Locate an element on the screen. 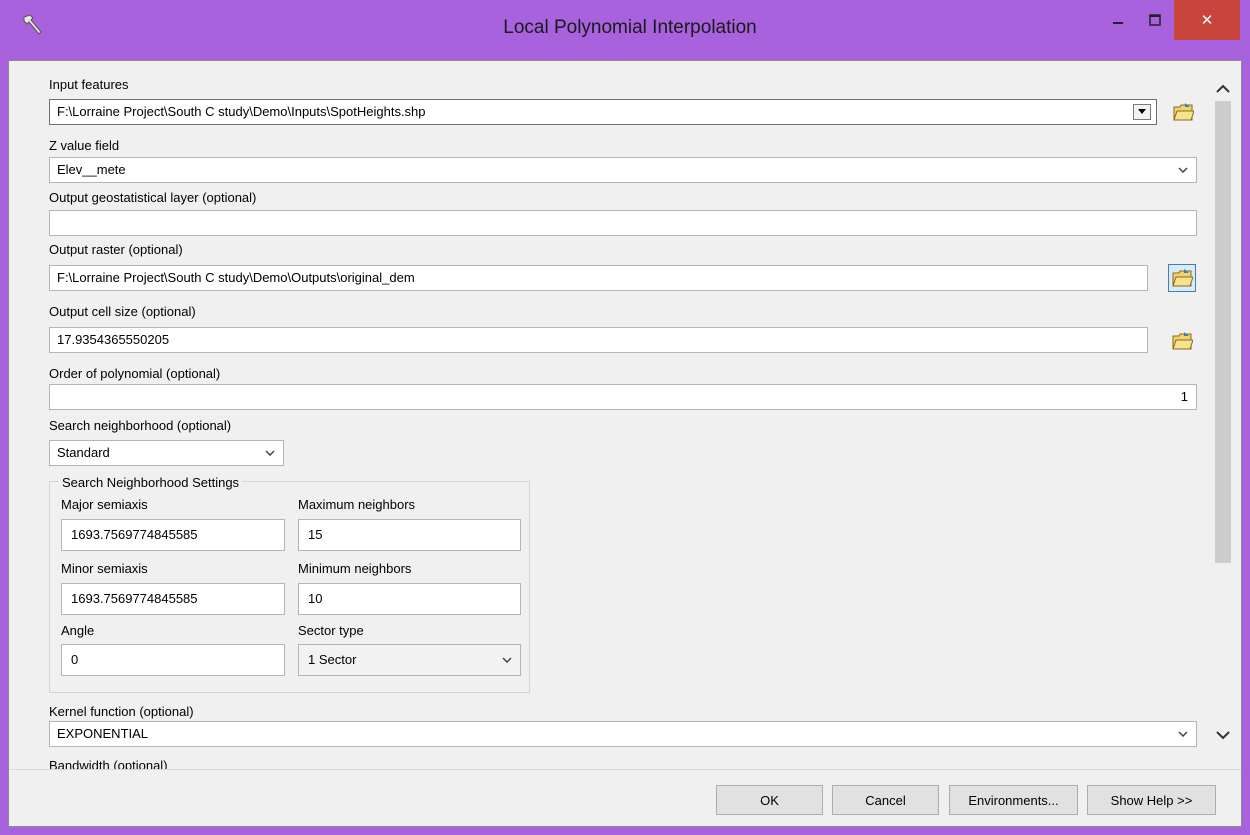  z-value-field-value: Elev__mete is located at coordinates (91, 169).